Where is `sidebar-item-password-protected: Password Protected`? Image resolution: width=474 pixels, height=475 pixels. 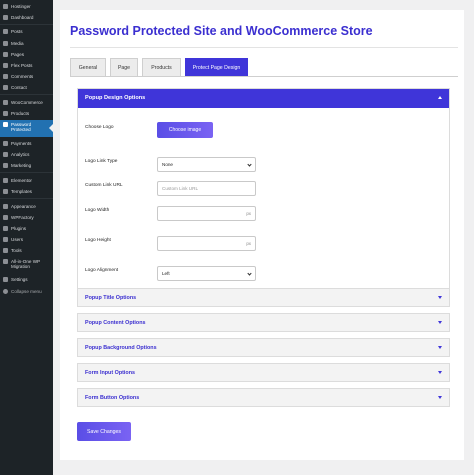
sidebar-item-password-protected: Password Protected is located at coordinates (26, 128).